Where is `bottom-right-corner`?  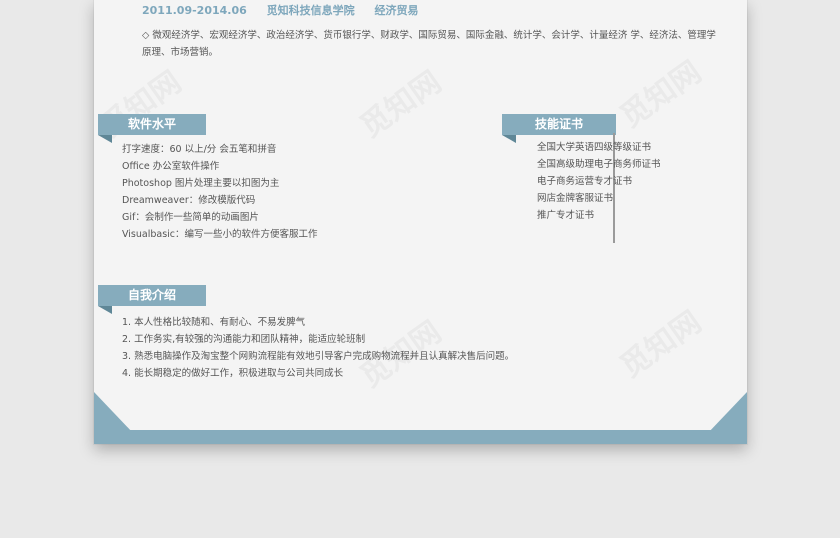 bottom-right-corner is located at coordinates (727, 413).